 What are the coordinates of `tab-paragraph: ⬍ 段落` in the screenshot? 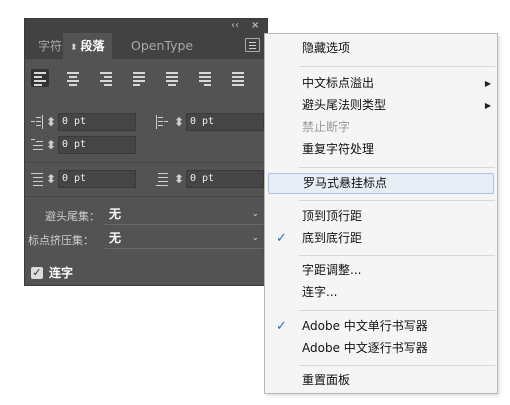 It's located at (87, 46).